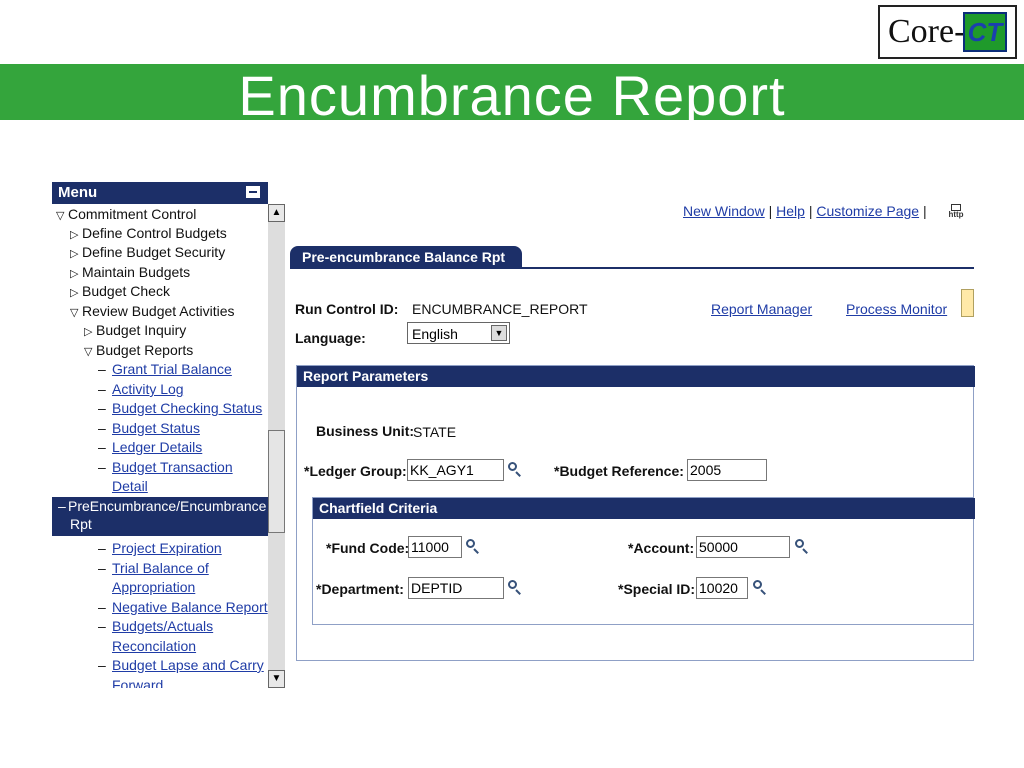 This screenshot has height=768, width=1024. Describe the element at coordinates (141, 389) in the screenshot. I see `menu-item-activity-log: – Activity Log` at that location.